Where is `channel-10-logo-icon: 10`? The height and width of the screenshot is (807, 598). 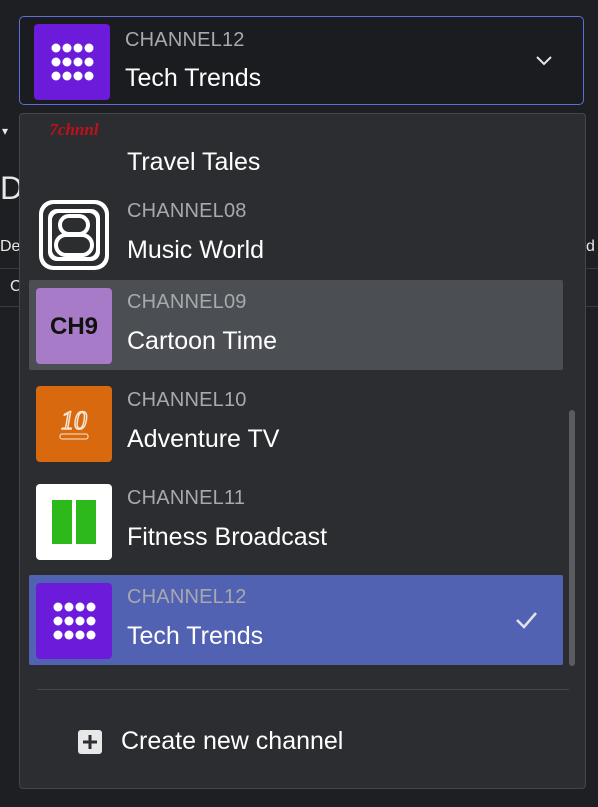
channel-10-logo-icon: 10 is located at coordinates (74, 424).